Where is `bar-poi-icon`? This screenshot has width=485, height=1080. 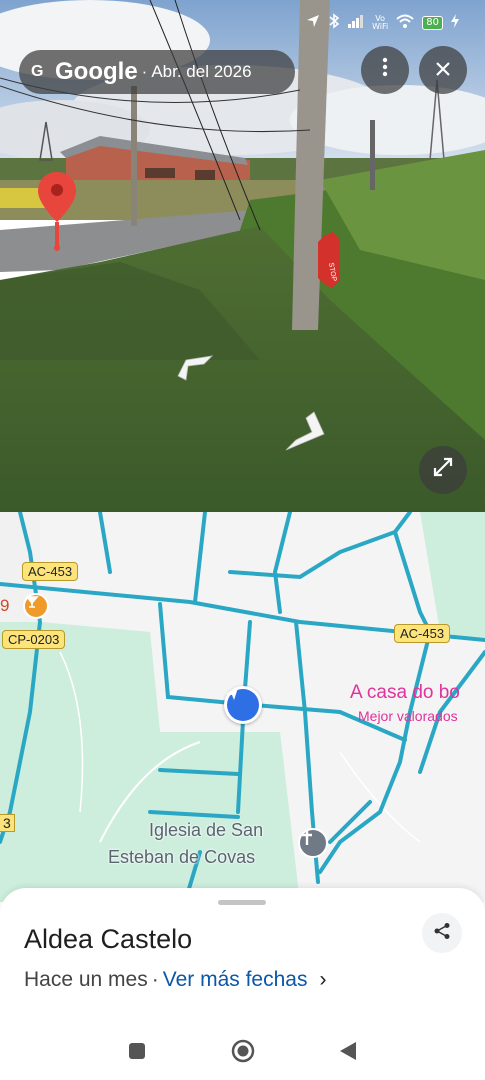 bar-poi-icon is located at coordinates (36, 606).